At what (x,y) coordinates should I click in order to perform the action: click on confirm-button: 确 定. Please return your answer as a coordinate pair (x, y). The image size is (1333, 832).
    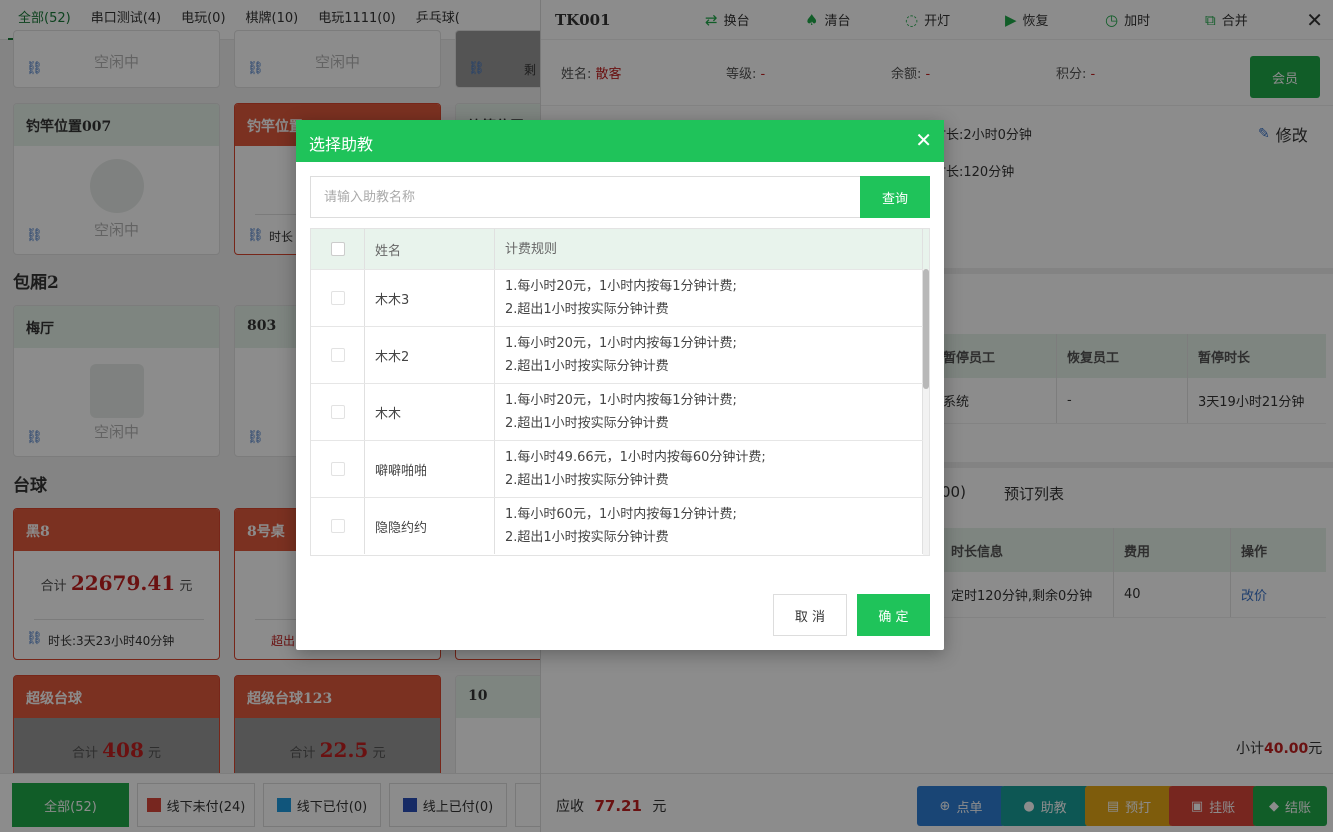
    Looking at the image, I should click on (893, 615).